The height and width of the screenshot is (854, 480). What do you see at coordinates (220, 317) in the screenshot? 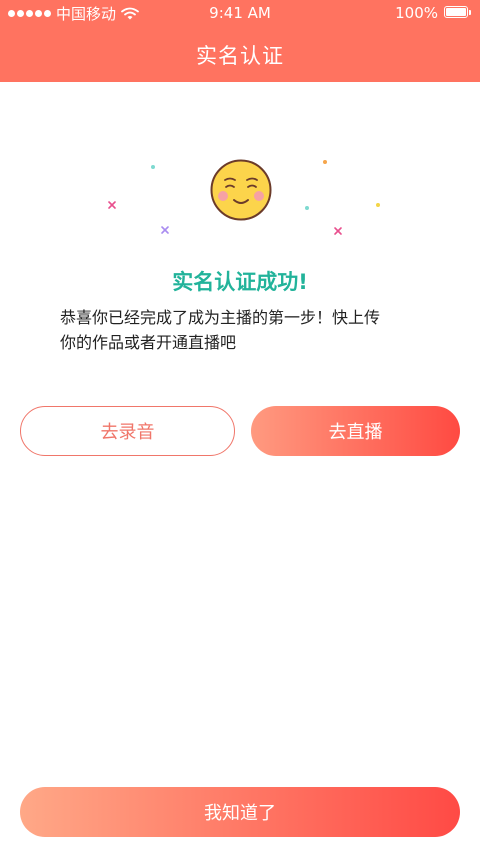
I see `success-message-line: 恭喜你已经完成了成为主播的第一步！快上传` at bounding box center [220, 317].